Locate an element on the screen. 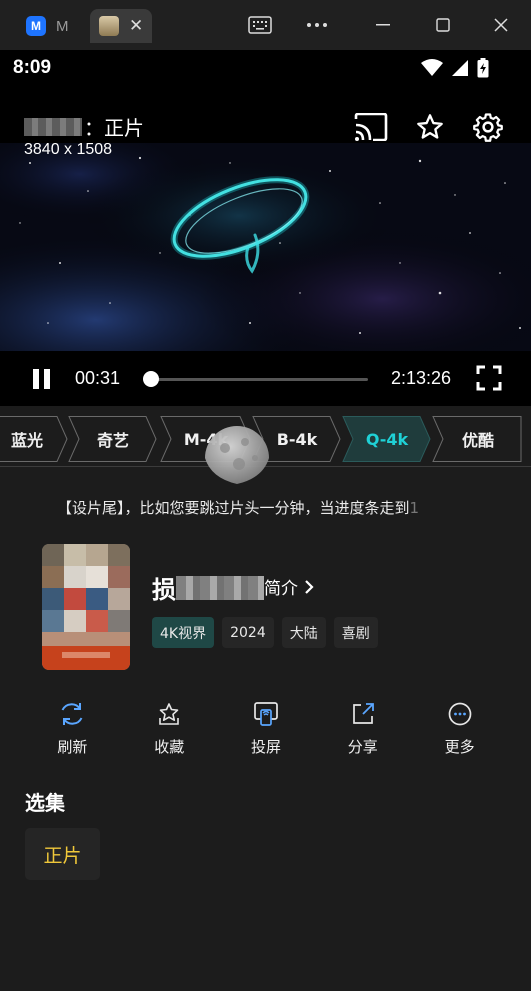 This screenshot has height=991, width=531. favorite-button: 收藏 is located at coordinates (169, 730).